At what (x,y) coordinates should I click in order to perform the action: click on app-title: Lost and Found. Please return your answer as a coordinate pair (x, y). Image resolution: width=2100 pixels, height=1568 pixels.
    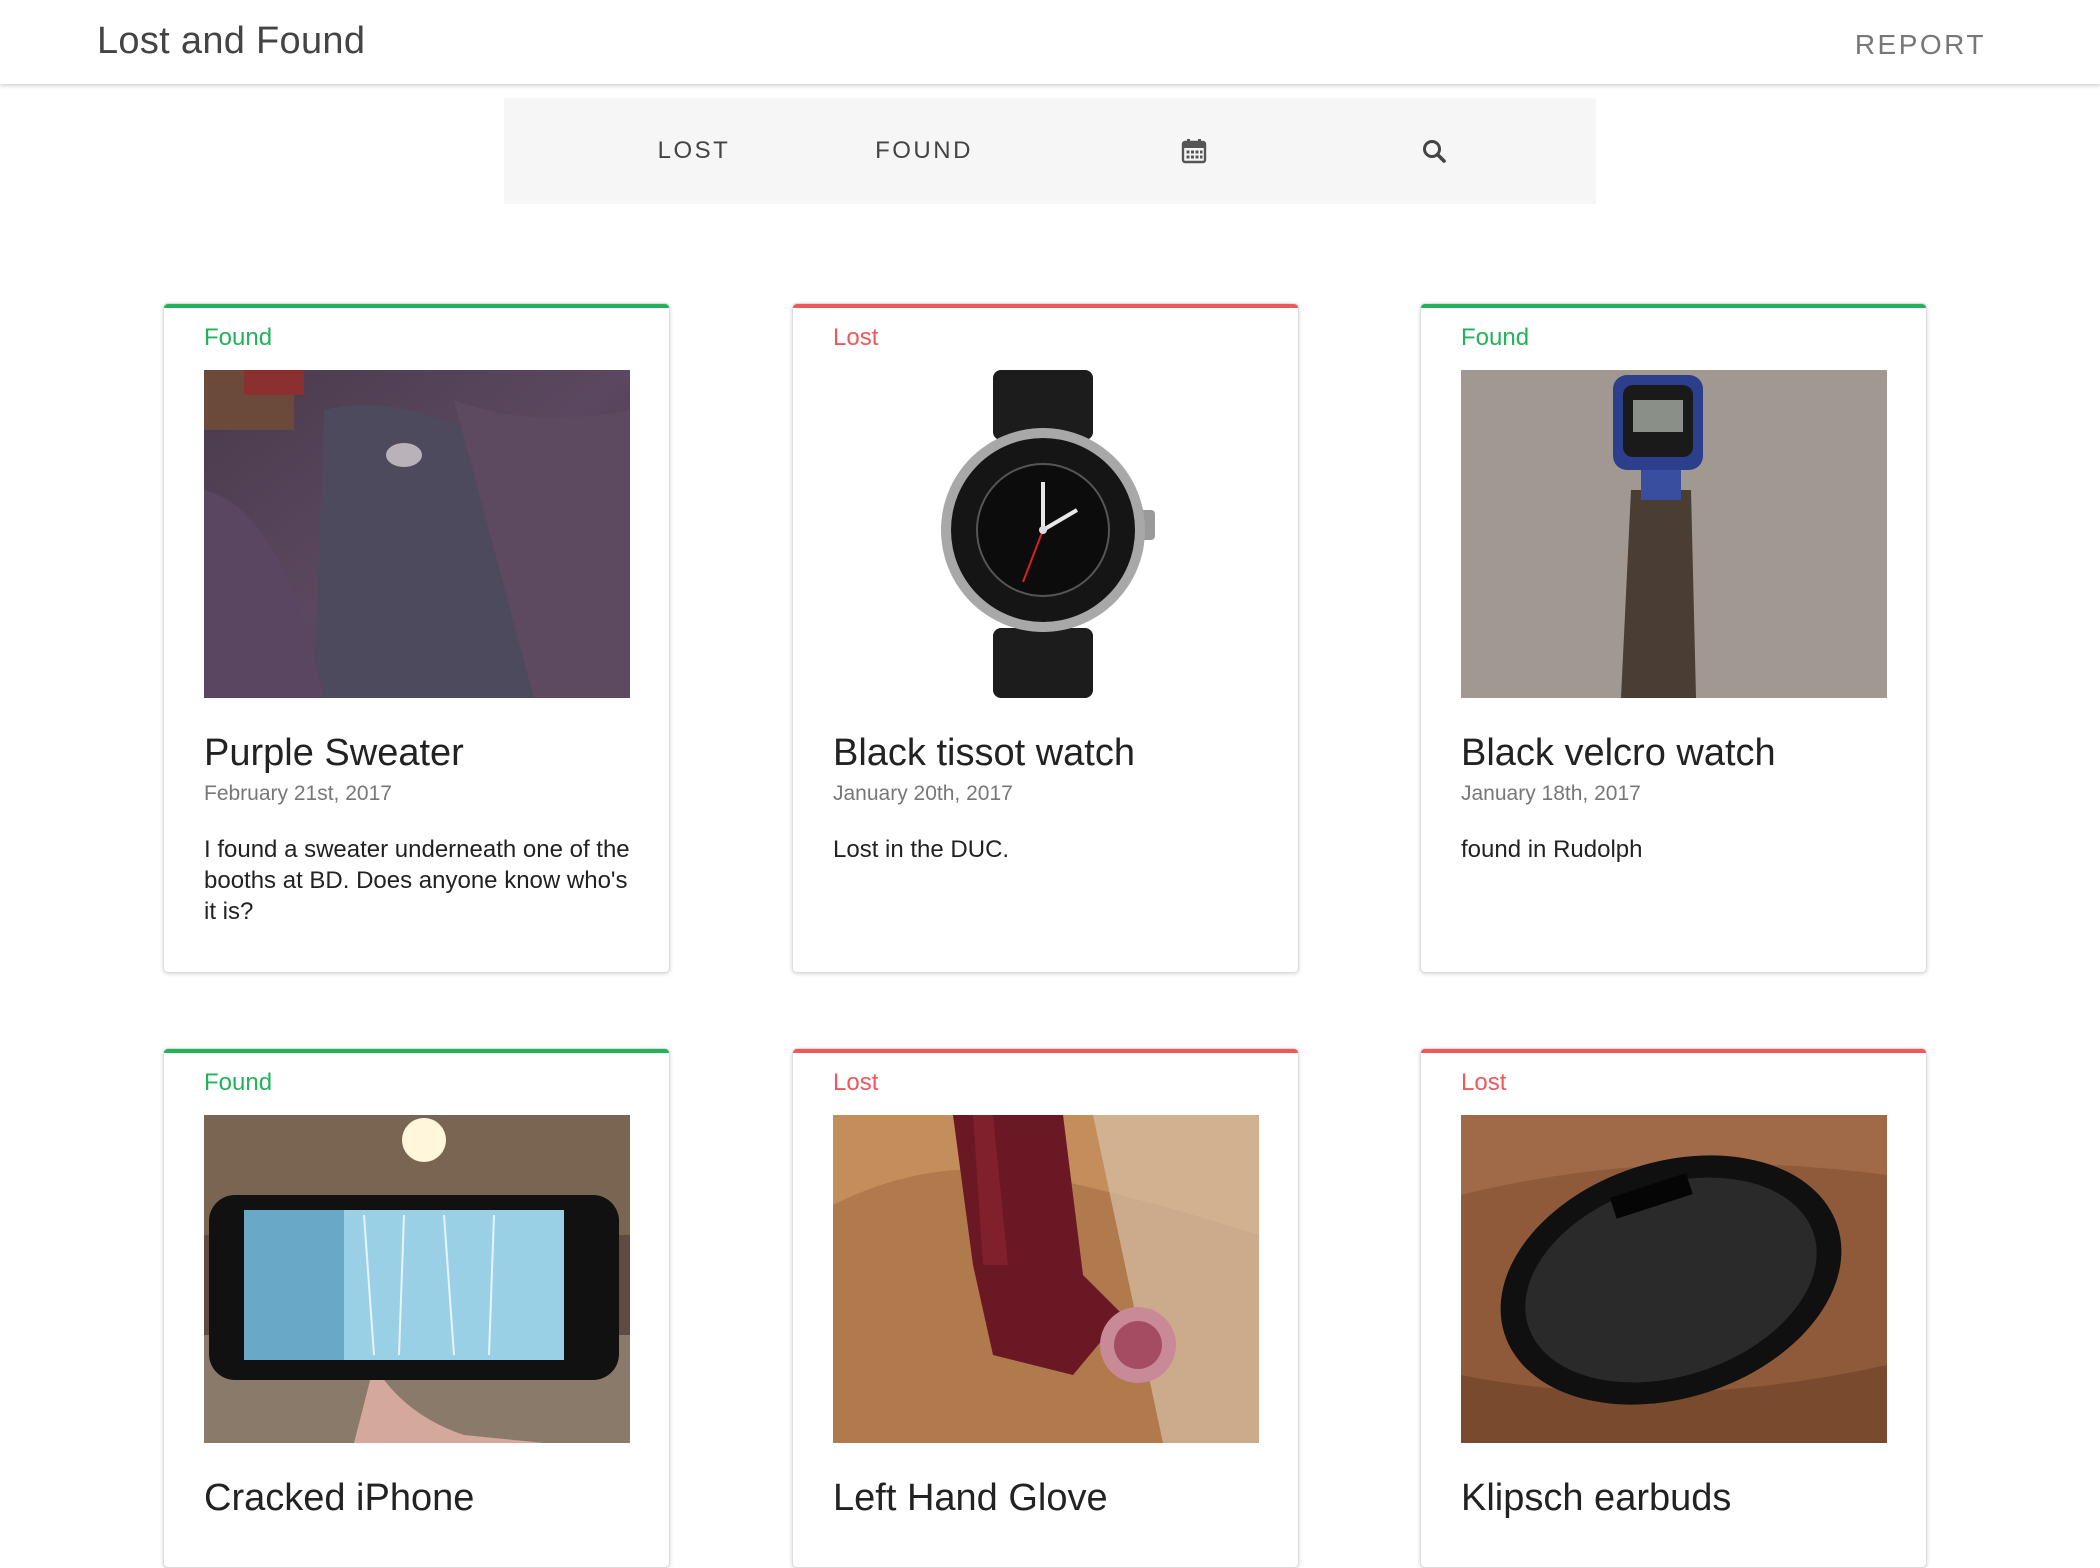
    Looking at the image, I should click on (231, 41).